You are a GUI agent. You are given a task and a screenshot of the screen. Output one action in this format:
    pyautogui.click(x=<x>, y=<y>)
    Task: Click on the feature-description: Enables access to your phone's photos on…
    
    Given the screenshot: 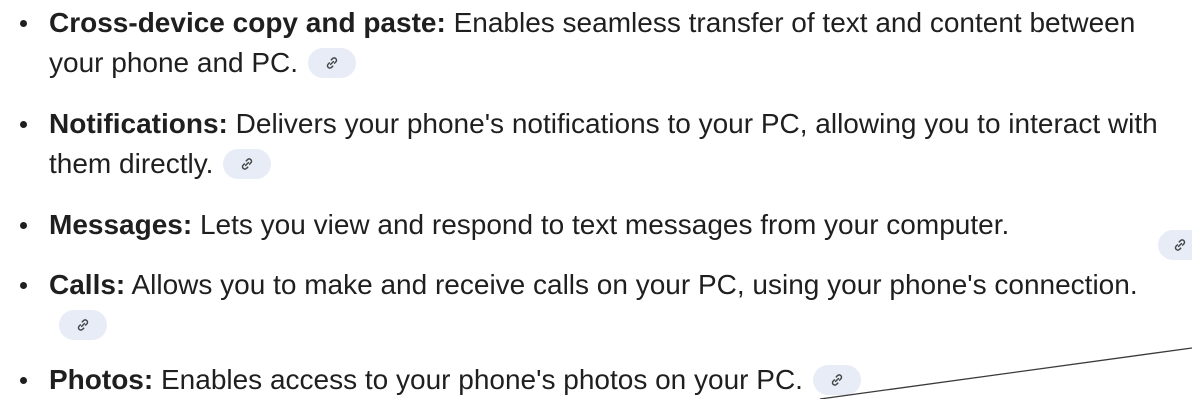 What is the action you would take?
    pyautogui.click(x=478, y=379)
    